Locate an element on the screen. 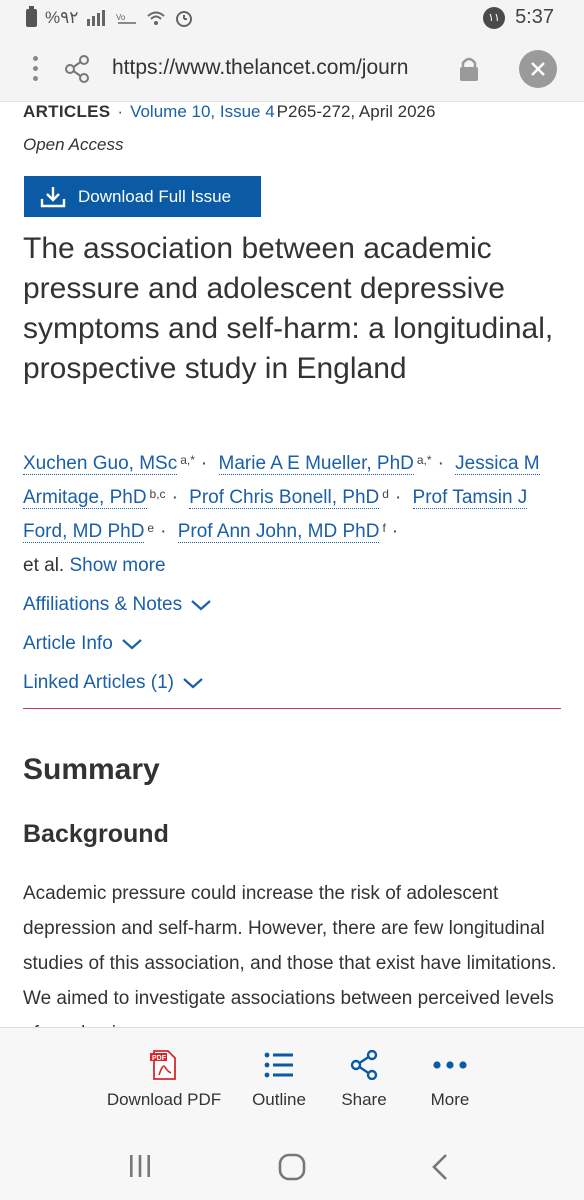 This screenshot has width=584, height=1200. svg-text: Vo is located at coordinates (121, 17).